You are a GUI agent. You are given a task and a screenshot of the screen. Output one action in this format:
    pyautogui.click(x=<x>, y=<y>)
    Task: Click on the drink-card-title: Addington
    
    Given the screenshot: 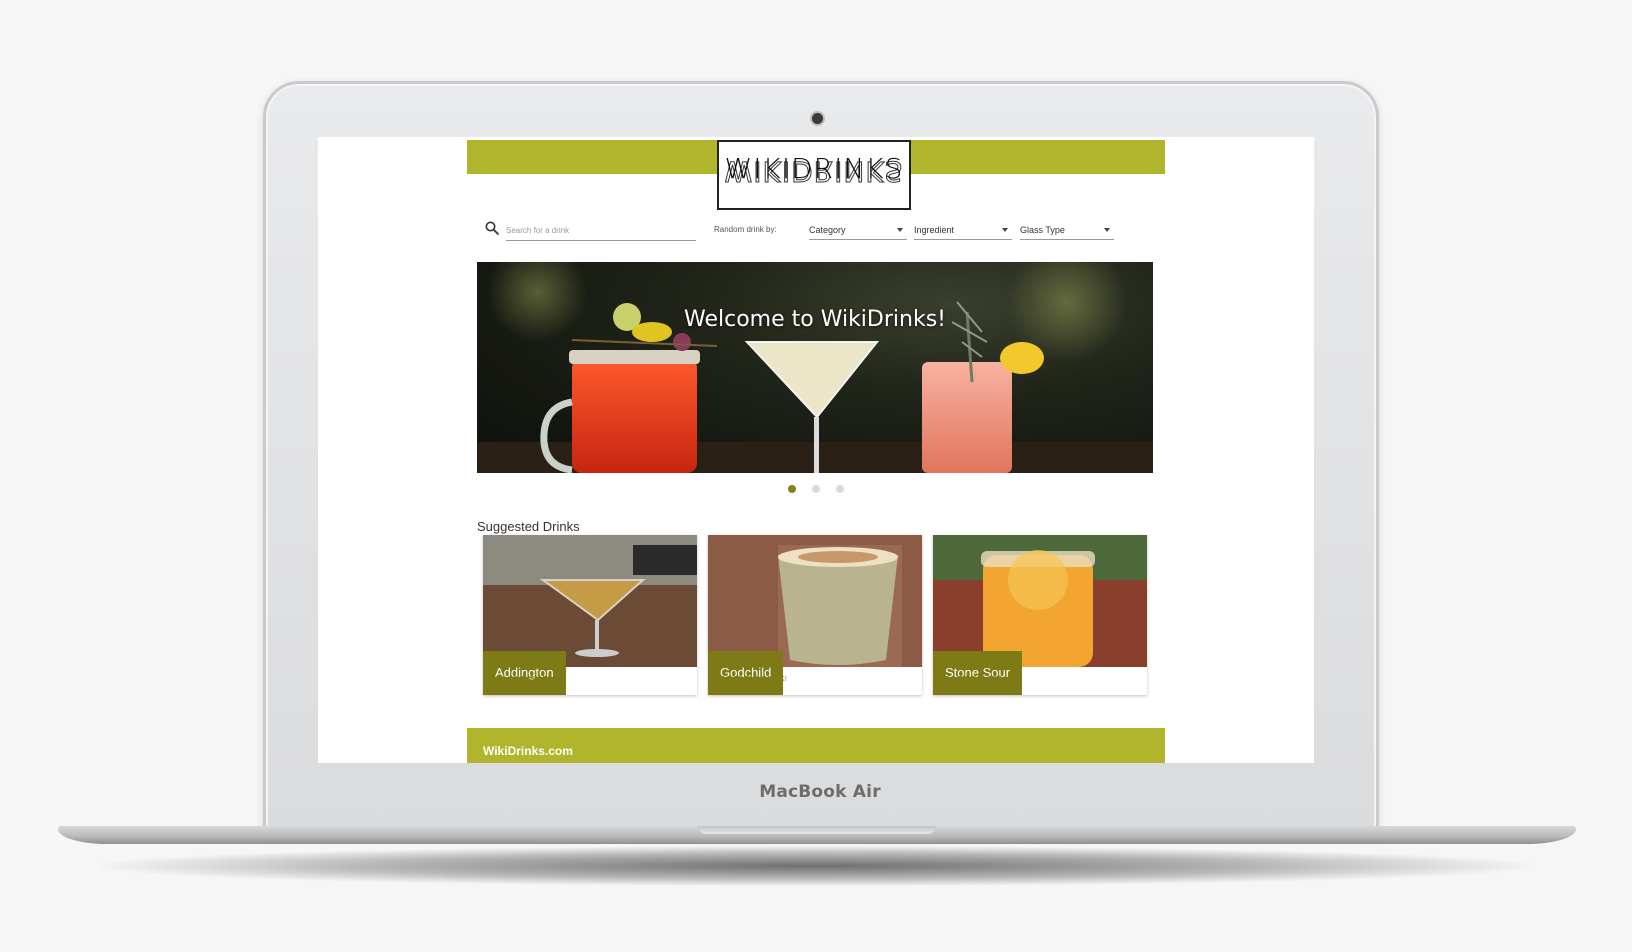 What is the action you would take?
    pyautogui.click(x=524, y=673)
    